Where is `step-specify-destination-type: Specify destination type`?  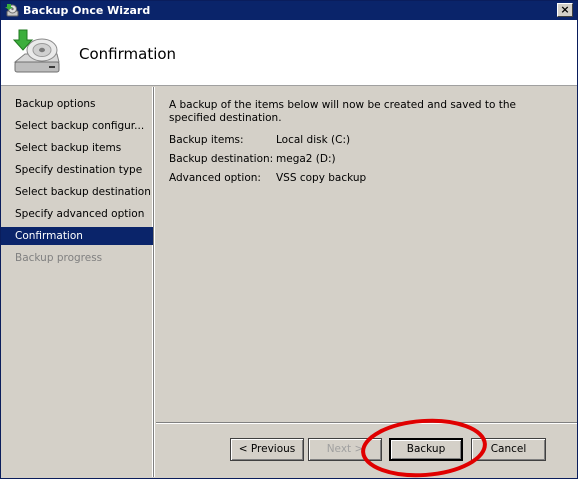
step-specify-destination-type: Specify destination type is located at coordinates (77, 170).